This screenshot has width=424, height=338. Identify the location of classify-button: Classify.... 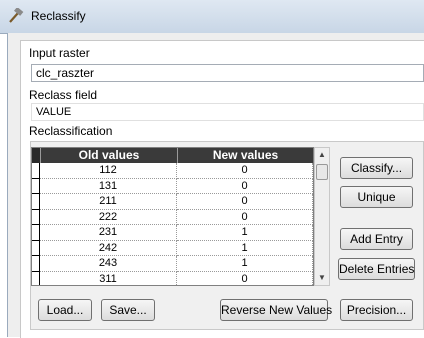
(376, 168).